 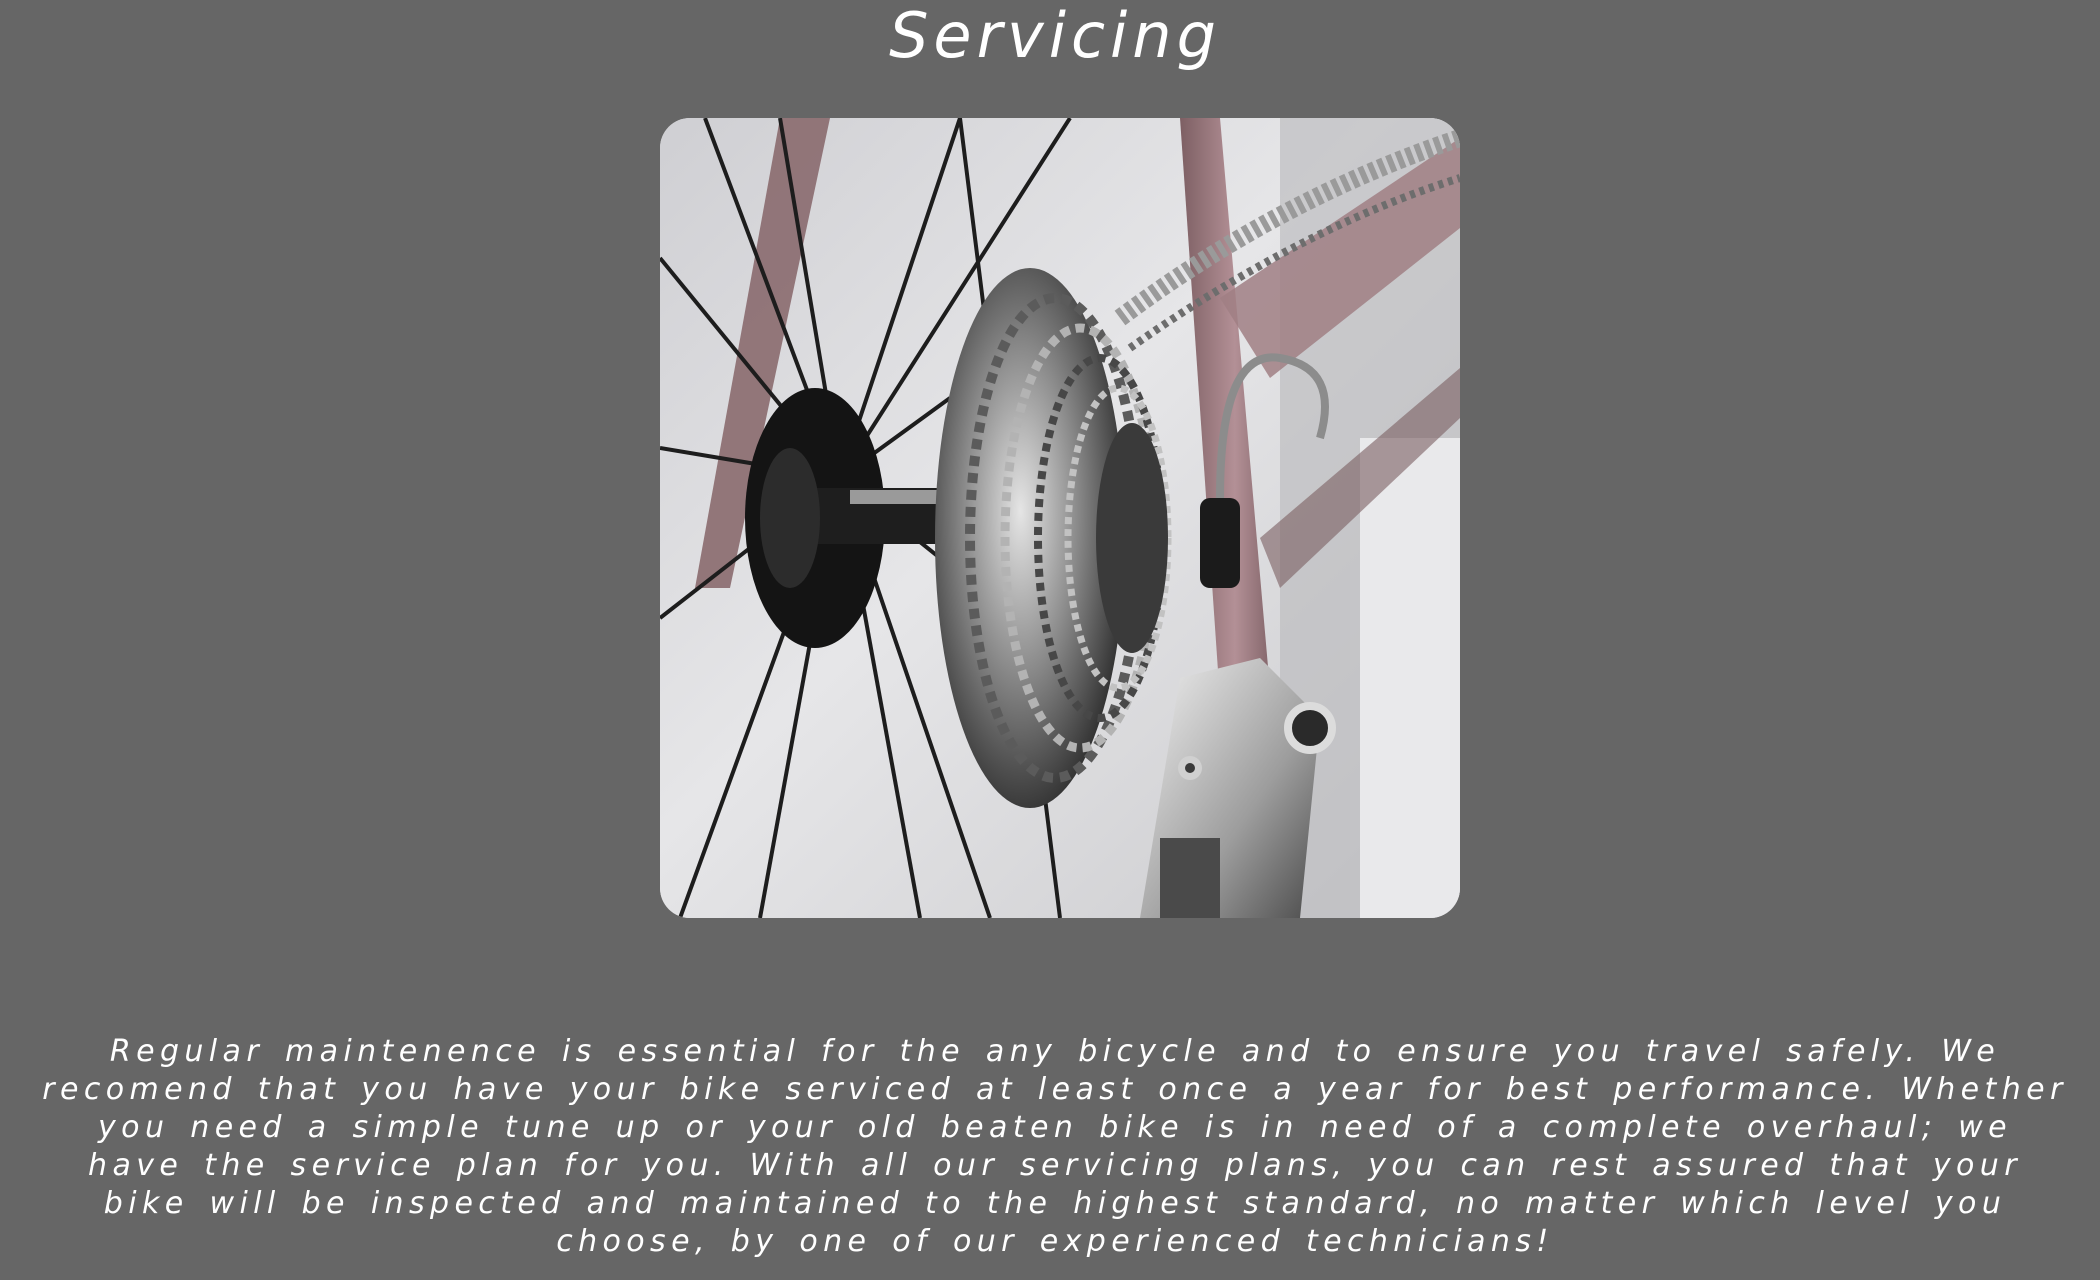 I want to click on section-title: Servicing, so click(x=1055, y=36).